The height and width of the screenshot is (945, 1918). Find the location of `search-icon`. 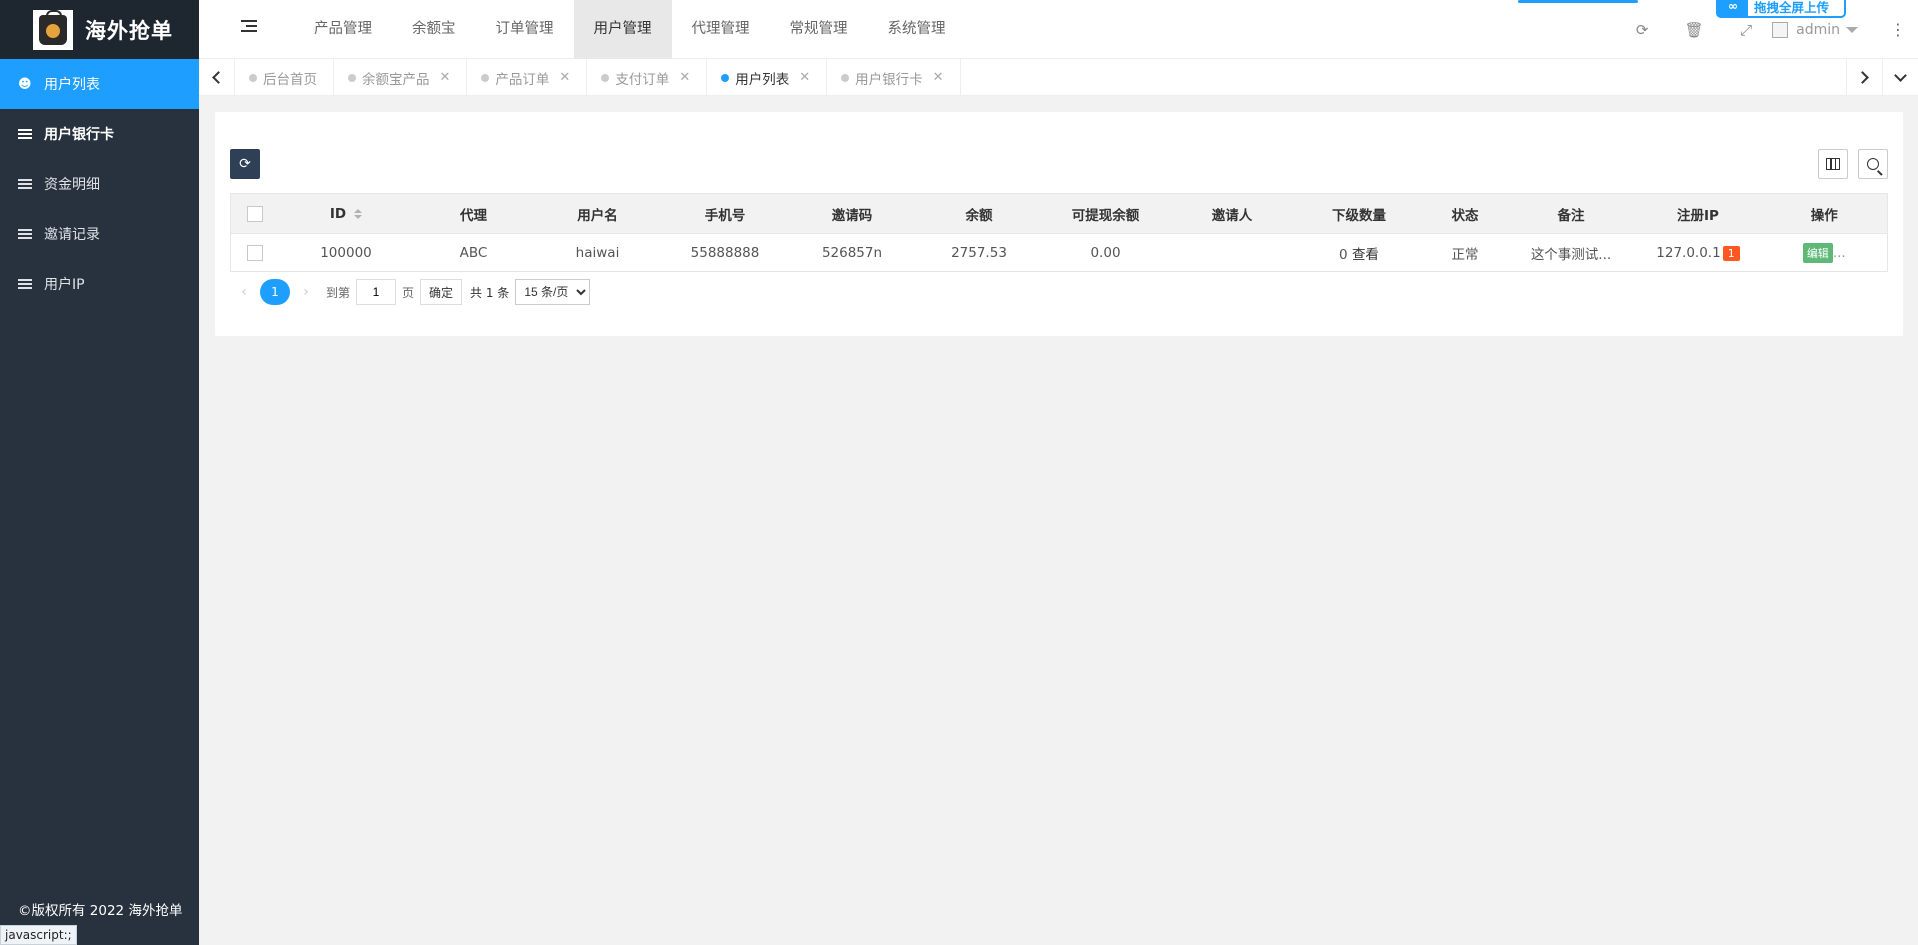

search-icon is located at coordinates (1873, 164).